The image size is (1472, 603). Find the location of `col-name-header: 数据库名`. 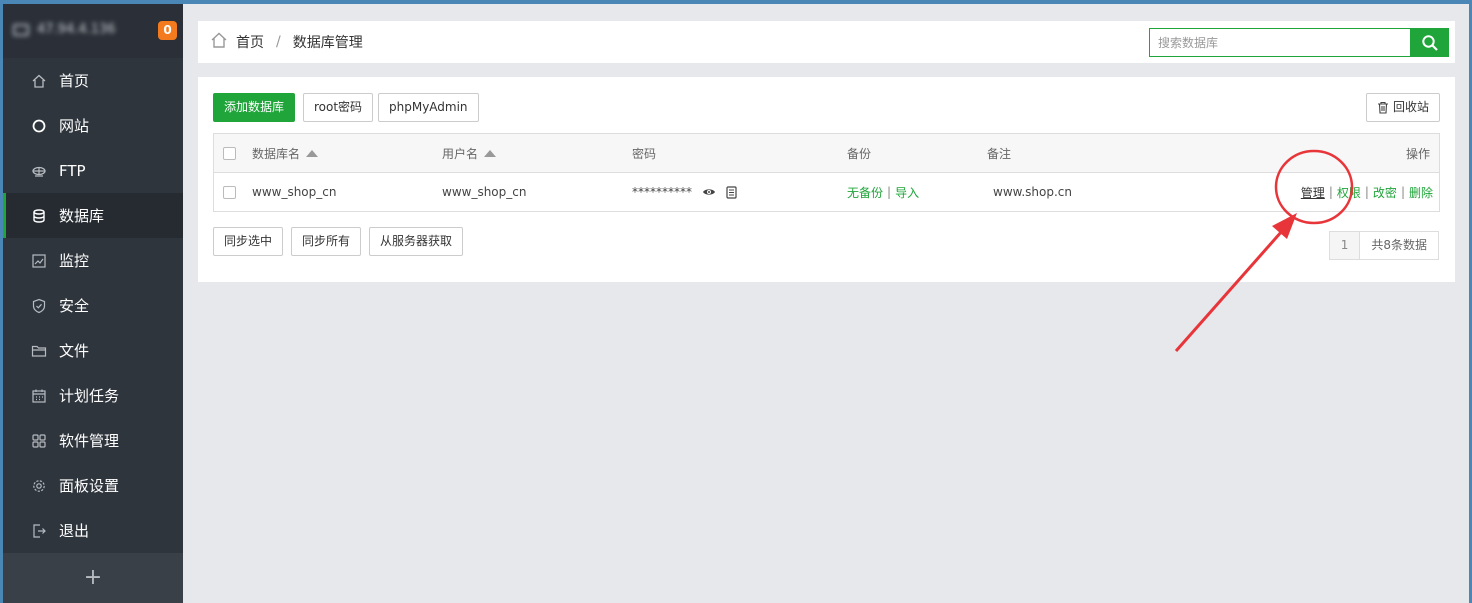

col-name-header: 数据库名 is located at coordinates (285, 153).